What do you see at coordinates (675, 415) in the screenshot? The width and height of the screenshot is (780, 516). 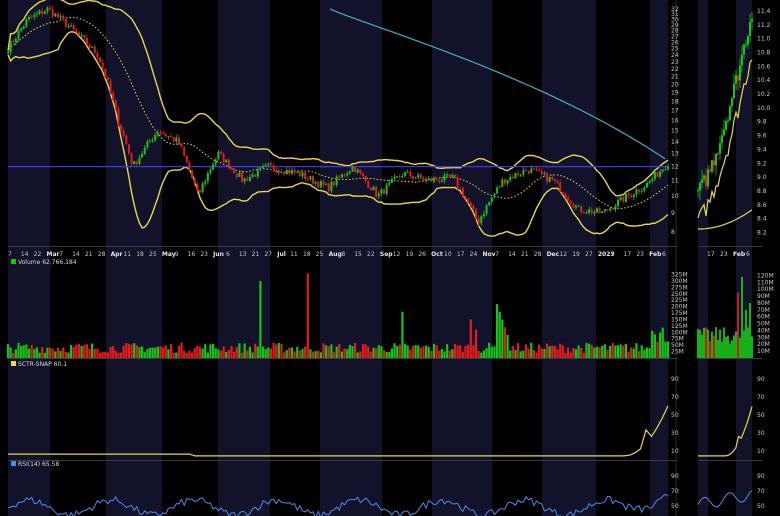 I see `sctr-axis-label: 50` at bounding box center [675, 415].